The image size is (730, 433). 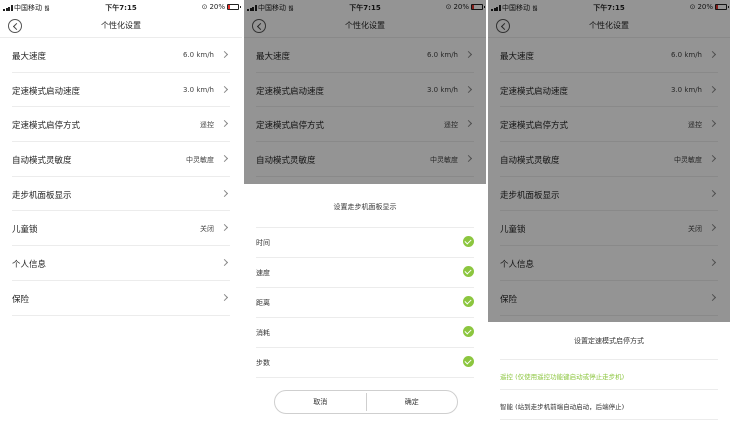 I want to click on panel-option-calories: 消耗, so click(x=365, y=333).